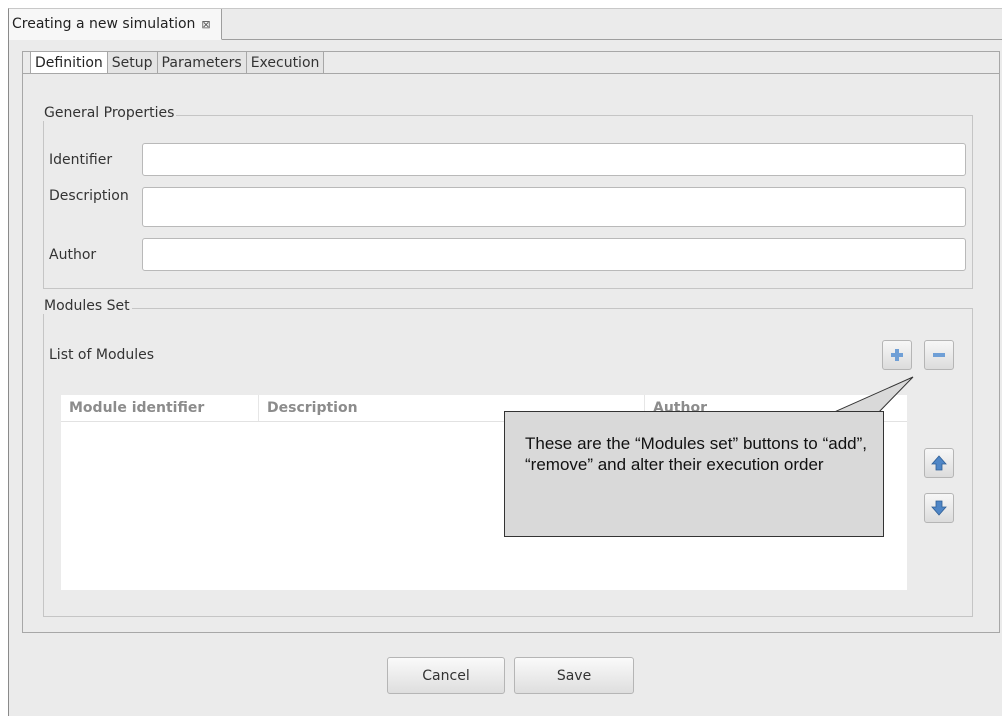 The image size is (1002, 716). What do you see at coordinates (205, 24) in the screenshot?
I see `close-tab-icon: ⊠` at bounding box center [205, 24].